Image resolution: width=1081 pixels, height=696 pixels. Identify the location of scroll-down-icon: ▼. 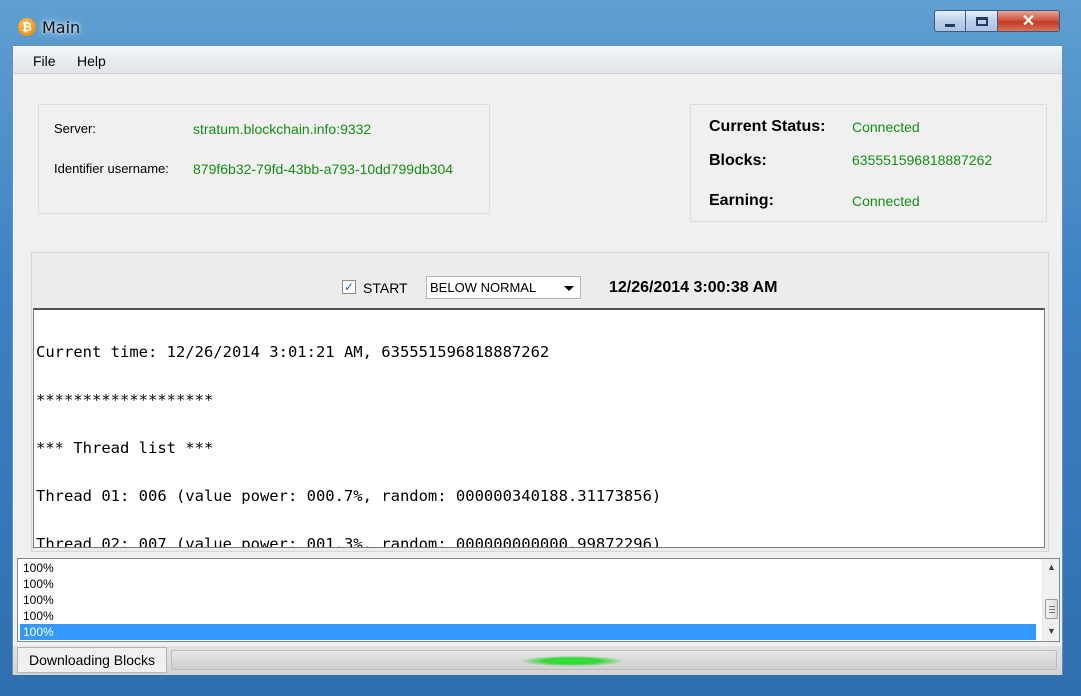
(1051, 631).